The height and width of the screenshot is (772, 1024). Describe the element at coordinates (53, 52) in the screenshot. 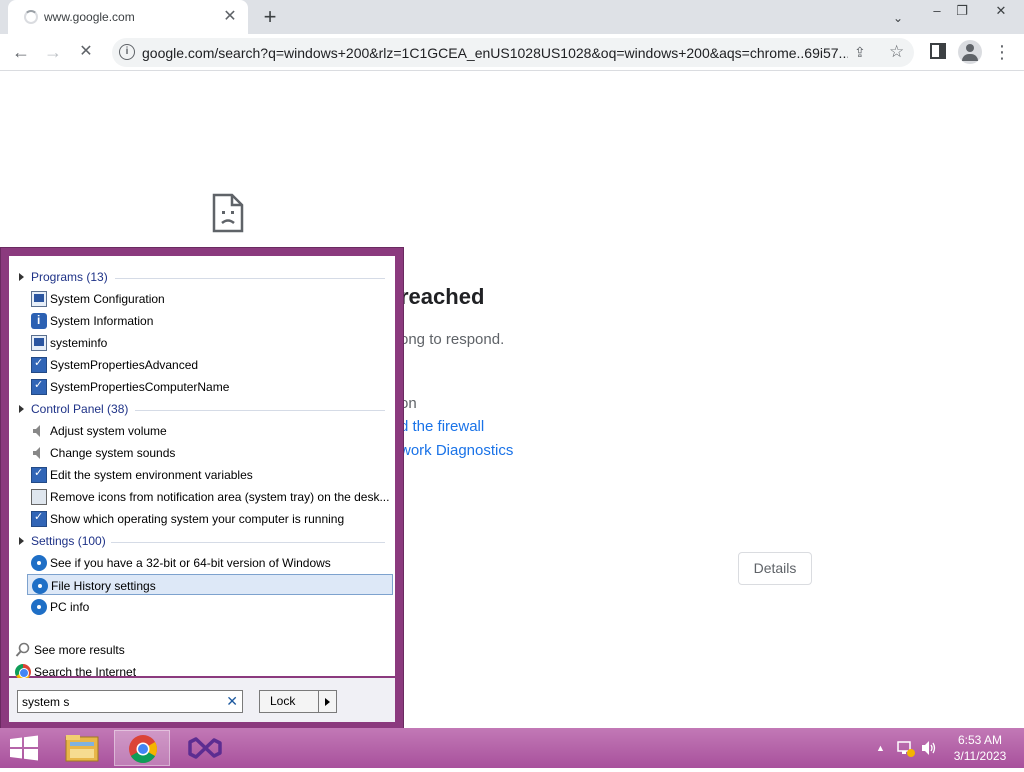

I see `forward-button: →` at that location.